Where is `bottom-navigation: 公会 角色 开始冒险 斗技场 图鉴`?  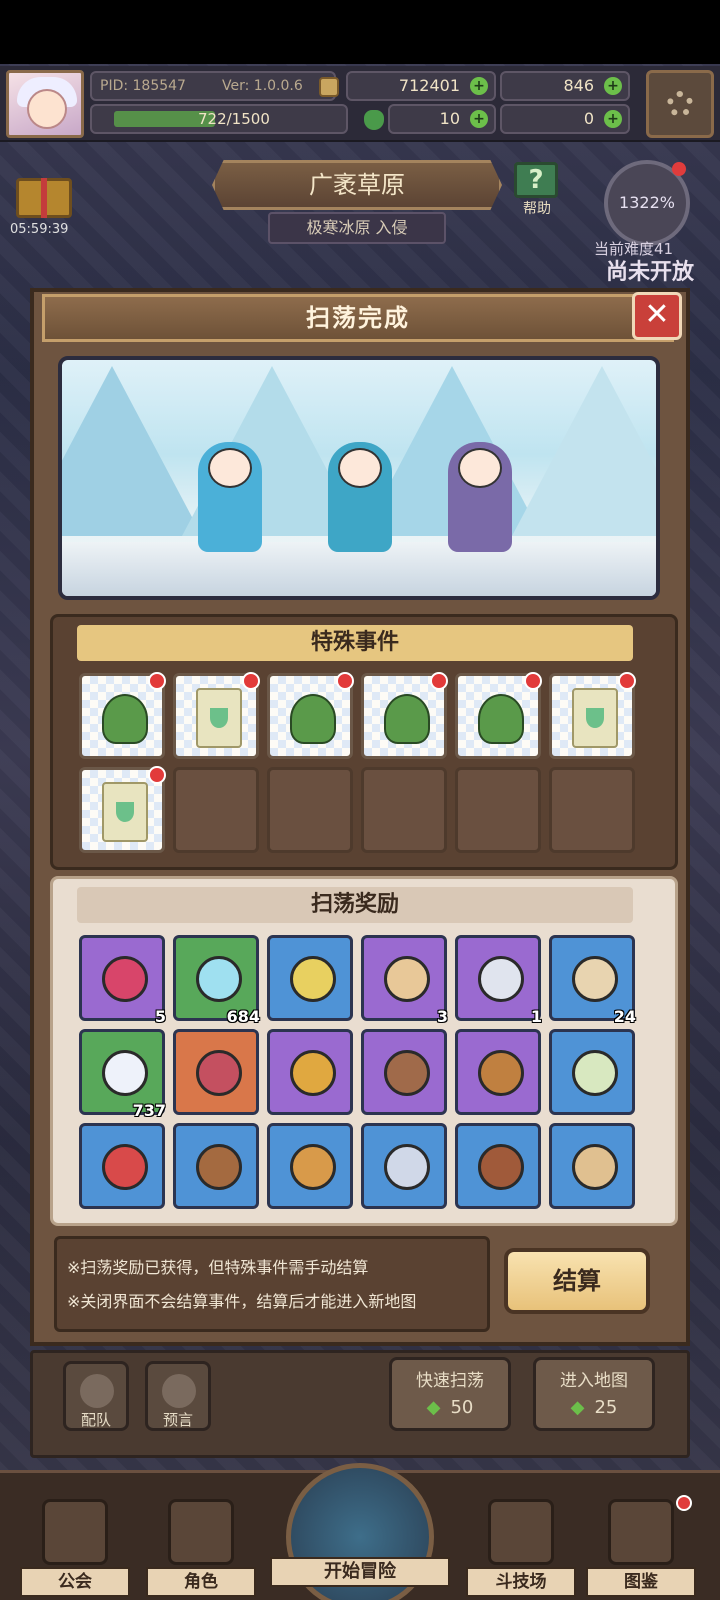 bottom-navigation: 公会 角色 开始冒险 斗技场 图鉴 is located at coordinates (360, 1531).